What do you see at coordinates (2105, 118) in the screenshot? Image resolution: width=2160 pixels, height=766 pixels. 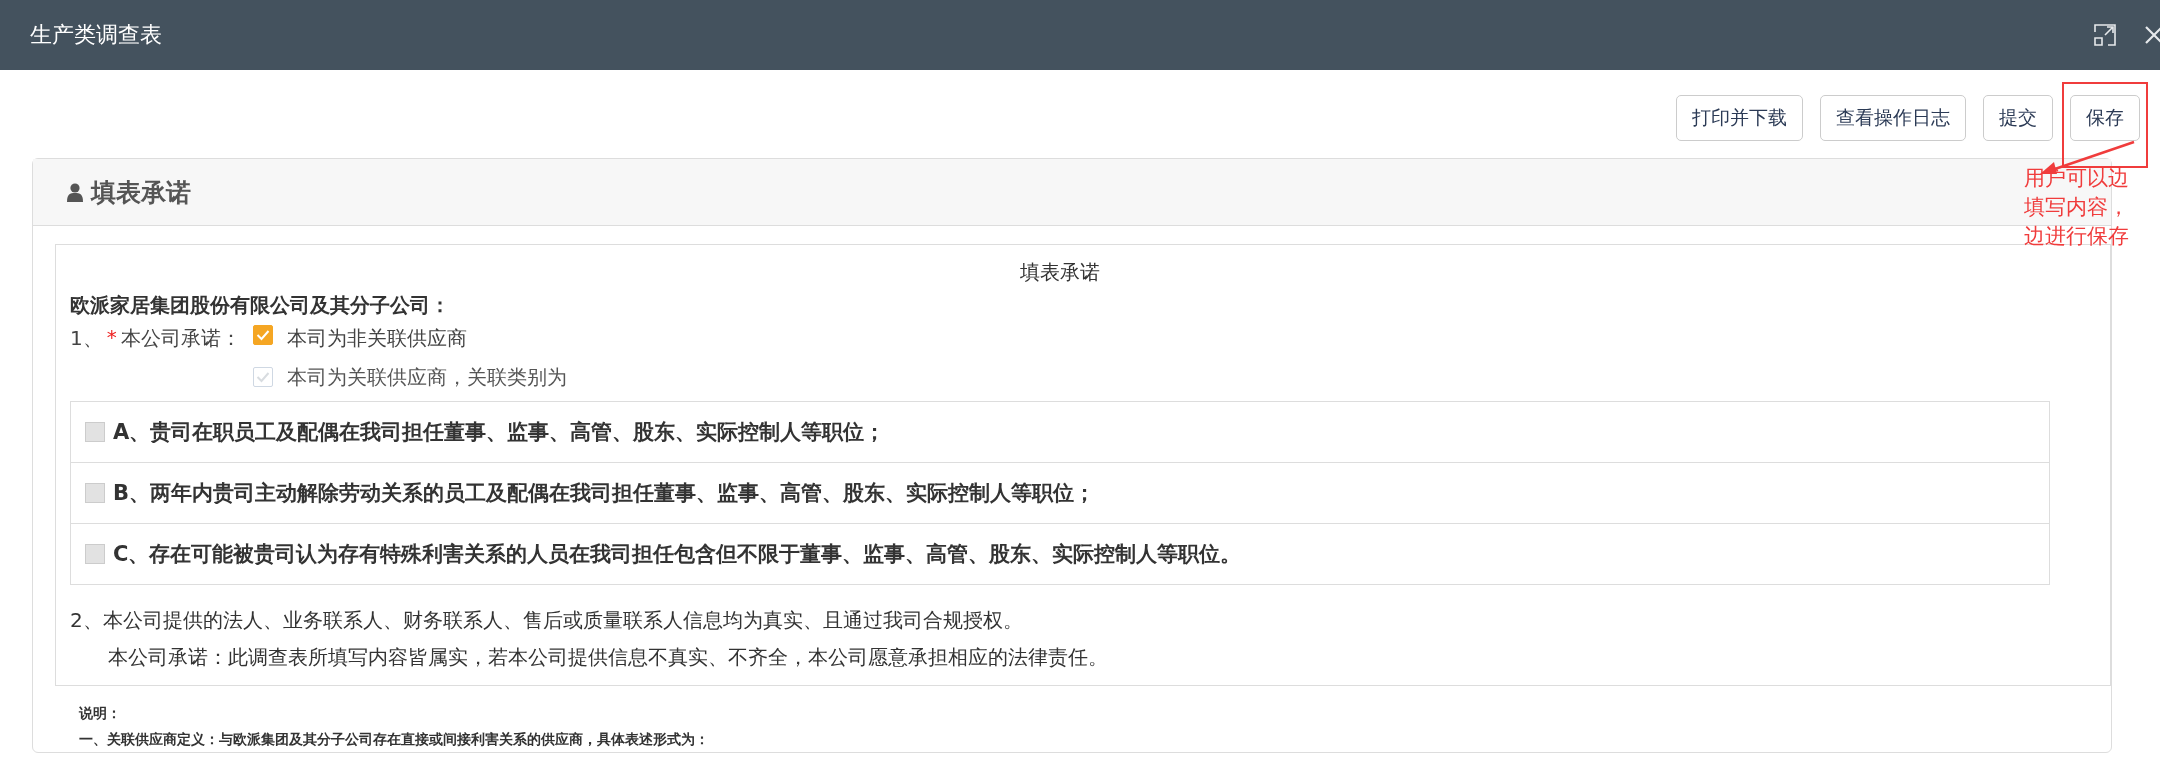 I see `toolbar-button: 保存` at bounding box center [2105, 118].